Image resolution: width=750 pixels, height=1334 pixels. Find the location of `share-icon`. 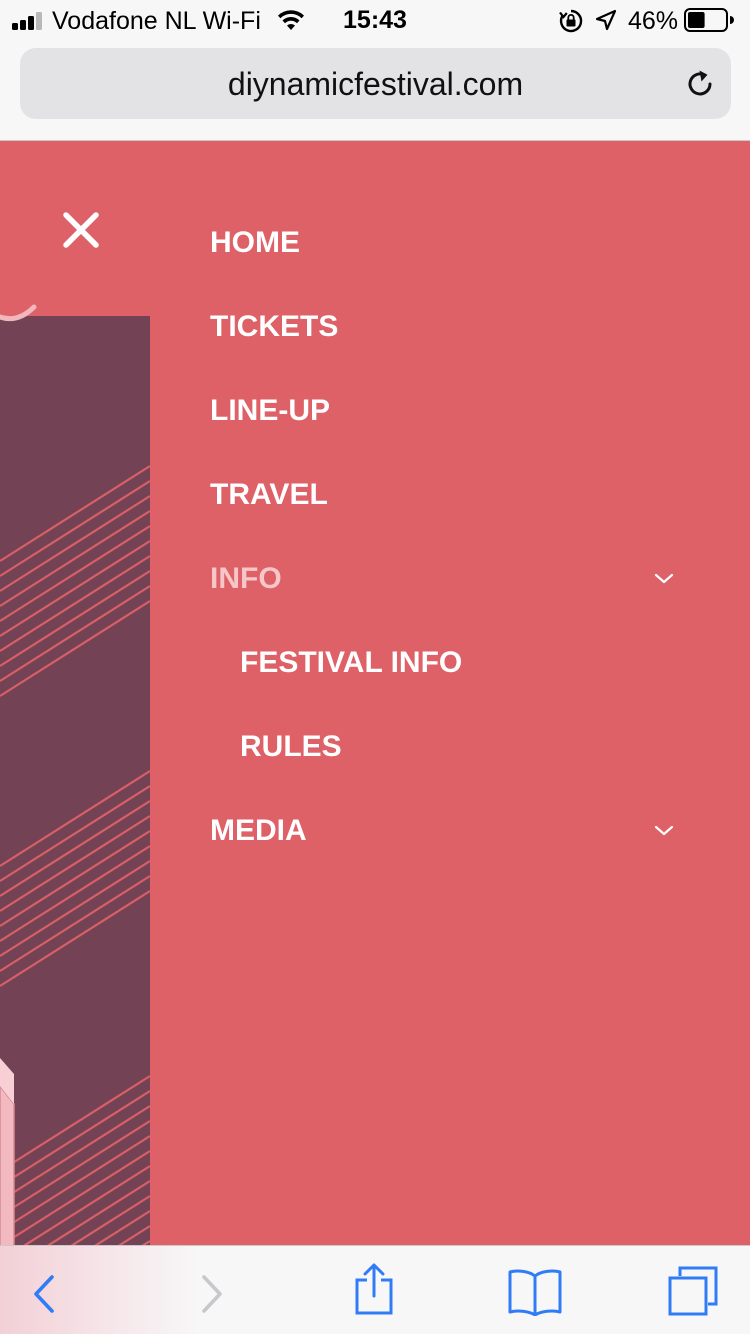

share-icon is located at coordinates (374, 1289).